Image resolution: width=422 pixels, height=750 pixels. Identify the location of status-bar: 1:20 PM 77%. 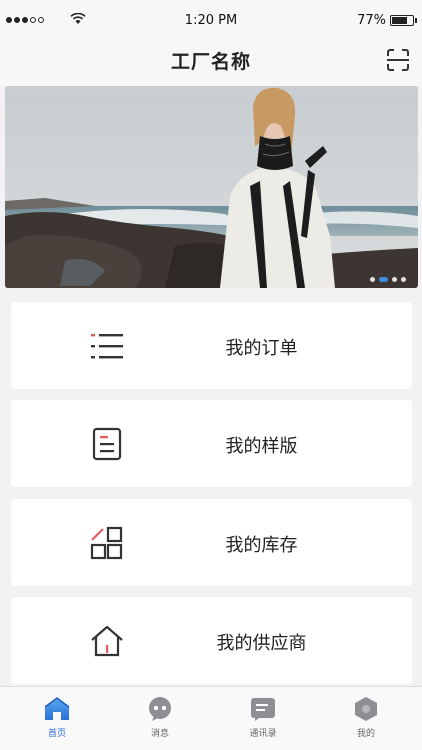
(211, 20).